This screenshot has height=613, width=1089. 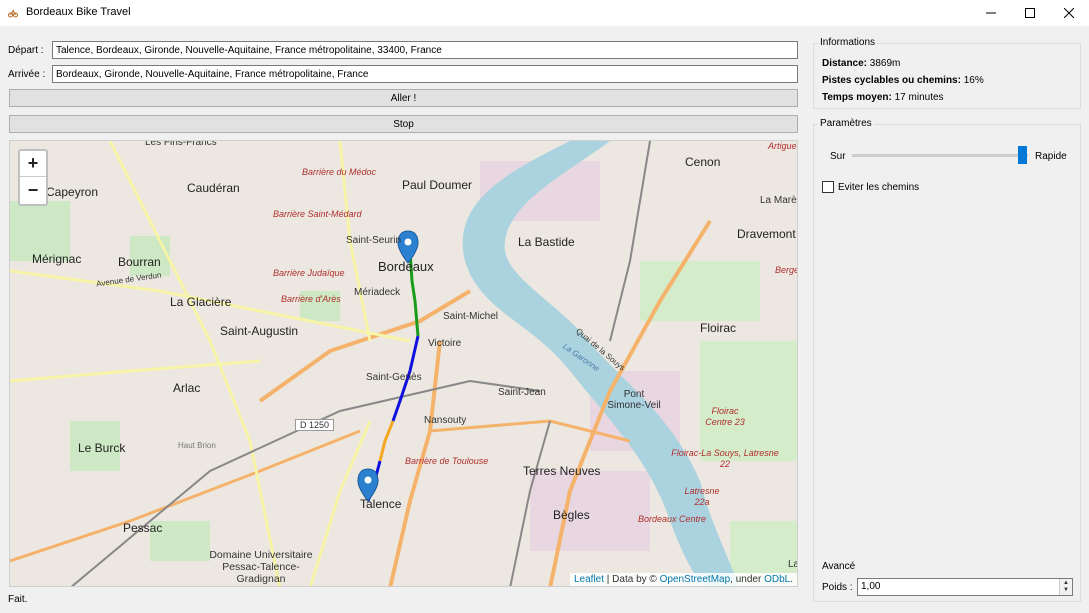 I want to click on window-title: Bordeaux Bike Travel, so click(x=78, y=12).